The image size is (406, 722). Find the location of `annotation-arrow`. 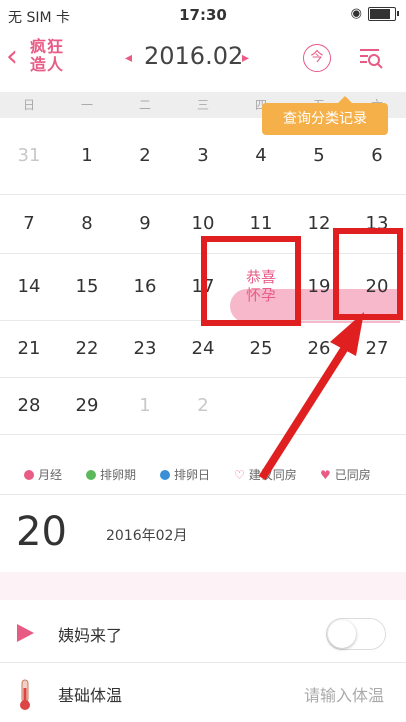

annotation-arrow is located at coordinates (311, 396).